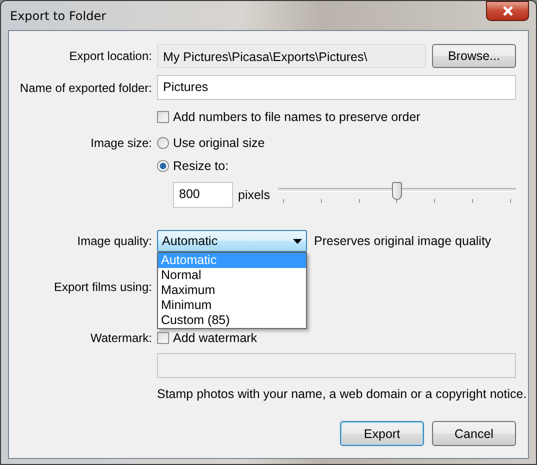 The image size is (537, 465). Describe the element at coordinates (86, 87) in the screenshot. I see `field-label: Name of exported folder:` at that location.